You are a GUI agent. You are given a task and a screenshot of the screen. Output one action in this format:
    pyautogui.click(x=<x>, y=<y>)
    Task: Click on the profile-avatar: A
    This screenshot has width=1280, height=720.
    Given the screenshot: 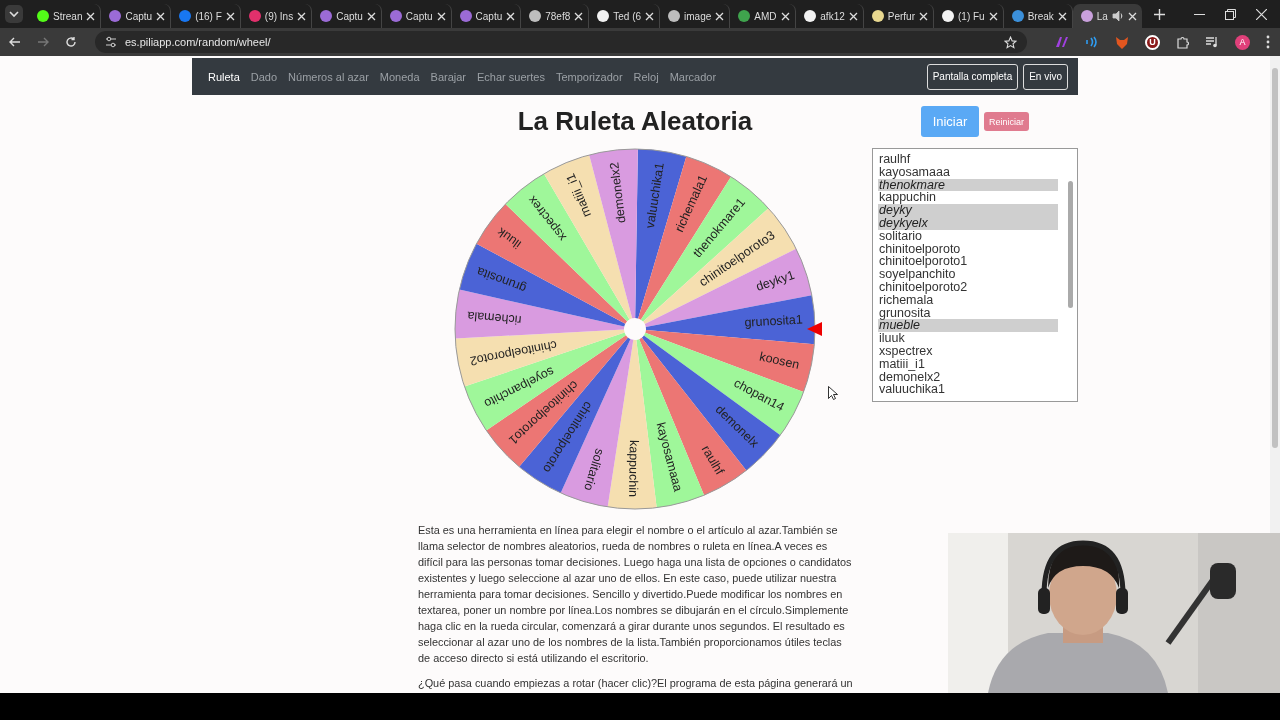 What is the action you would take?
    pyautogui.click(x=1242, y=42)
    